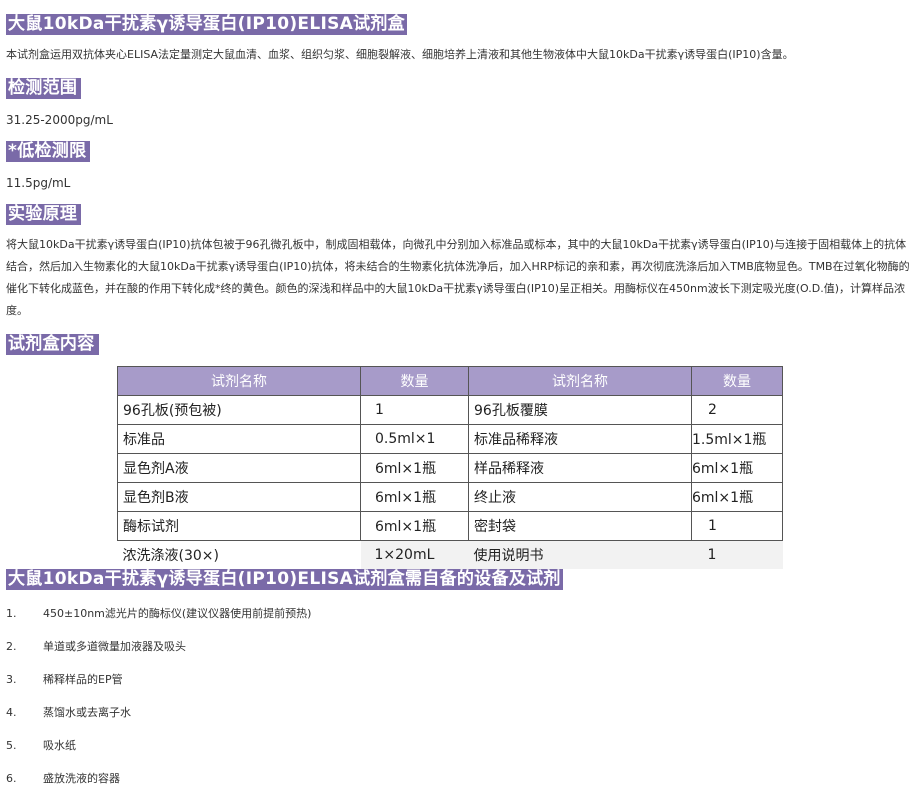 The image size is (920, 794). I want to click on list-item: 1. 450±10nm滤光片的酶标仪(建议仪器使用前提前预热), so click(158, 613).